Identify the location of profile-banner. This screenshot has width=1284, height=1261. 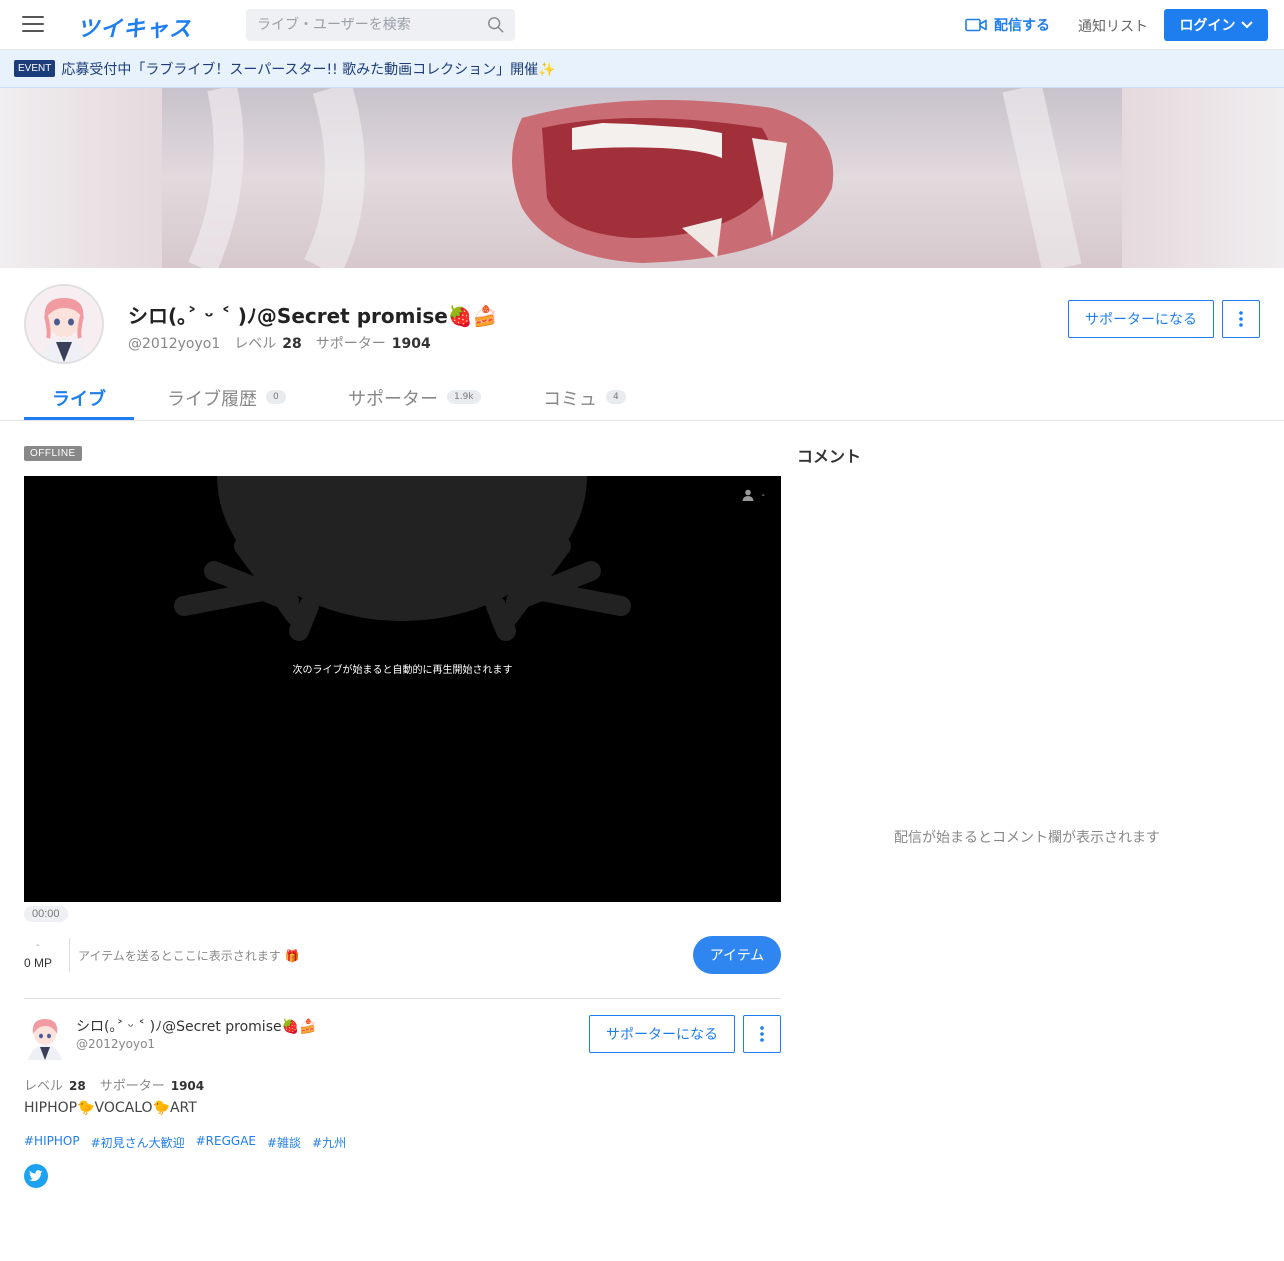
(642, 178).